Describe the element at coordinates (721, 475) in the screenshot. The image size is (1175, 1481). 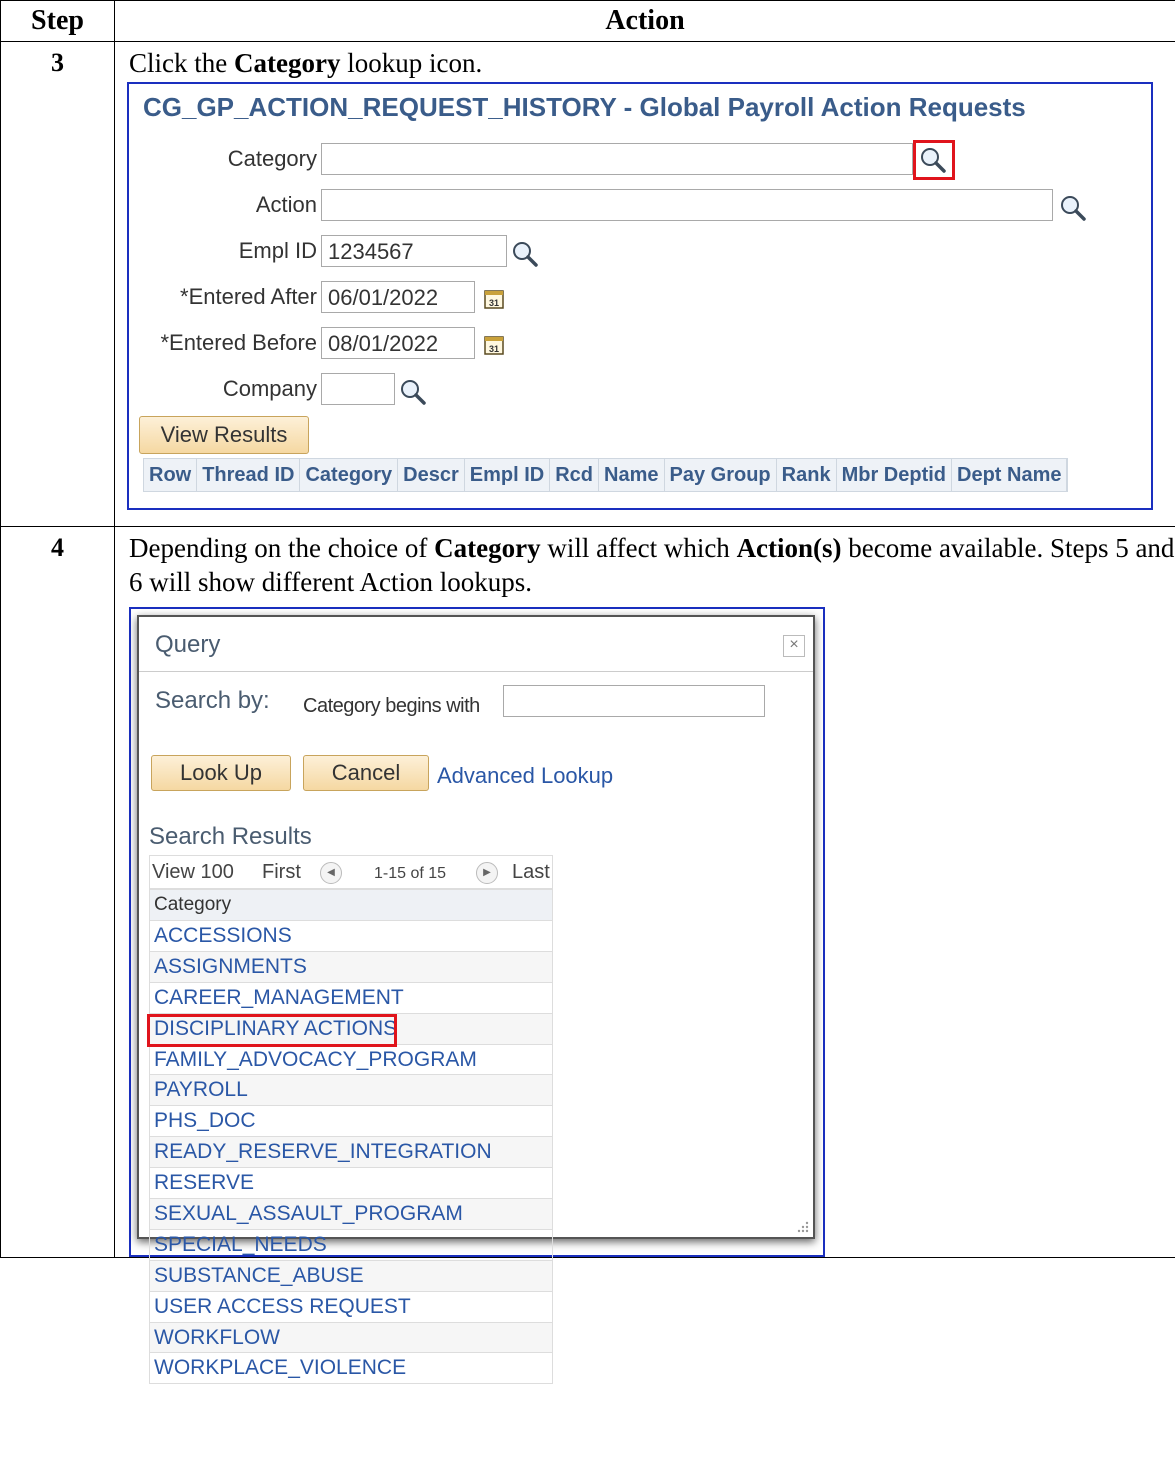
I see `grid-column-header: Pay Group` at that location.